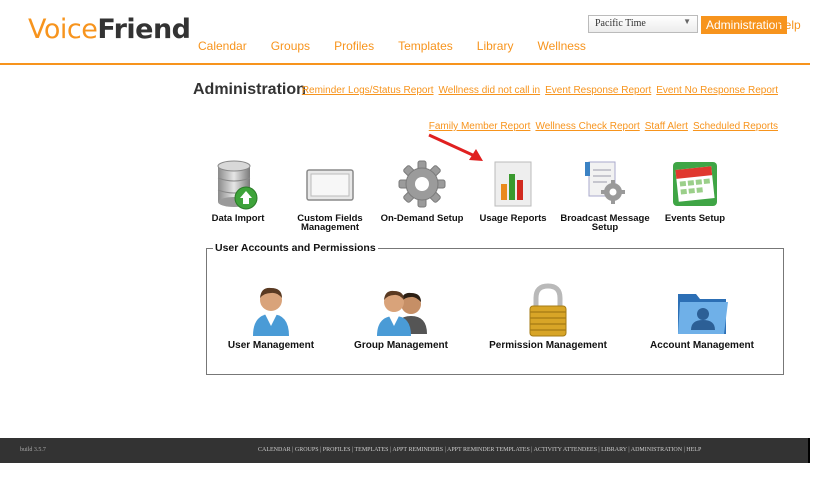 This screenshot has height=486, width=833. Describe the element at coordinates (687, 21) in the screenshot. I see `chevron-down-icon: ▼` at that location.